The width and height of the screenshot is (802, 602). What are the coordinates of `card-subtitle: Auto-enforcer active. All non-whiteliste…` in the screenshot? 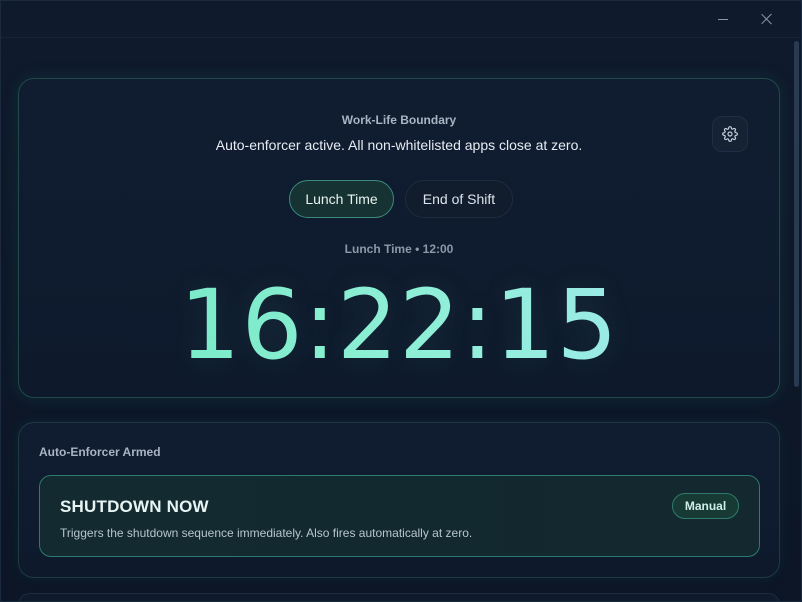 It's located at (399, 145).